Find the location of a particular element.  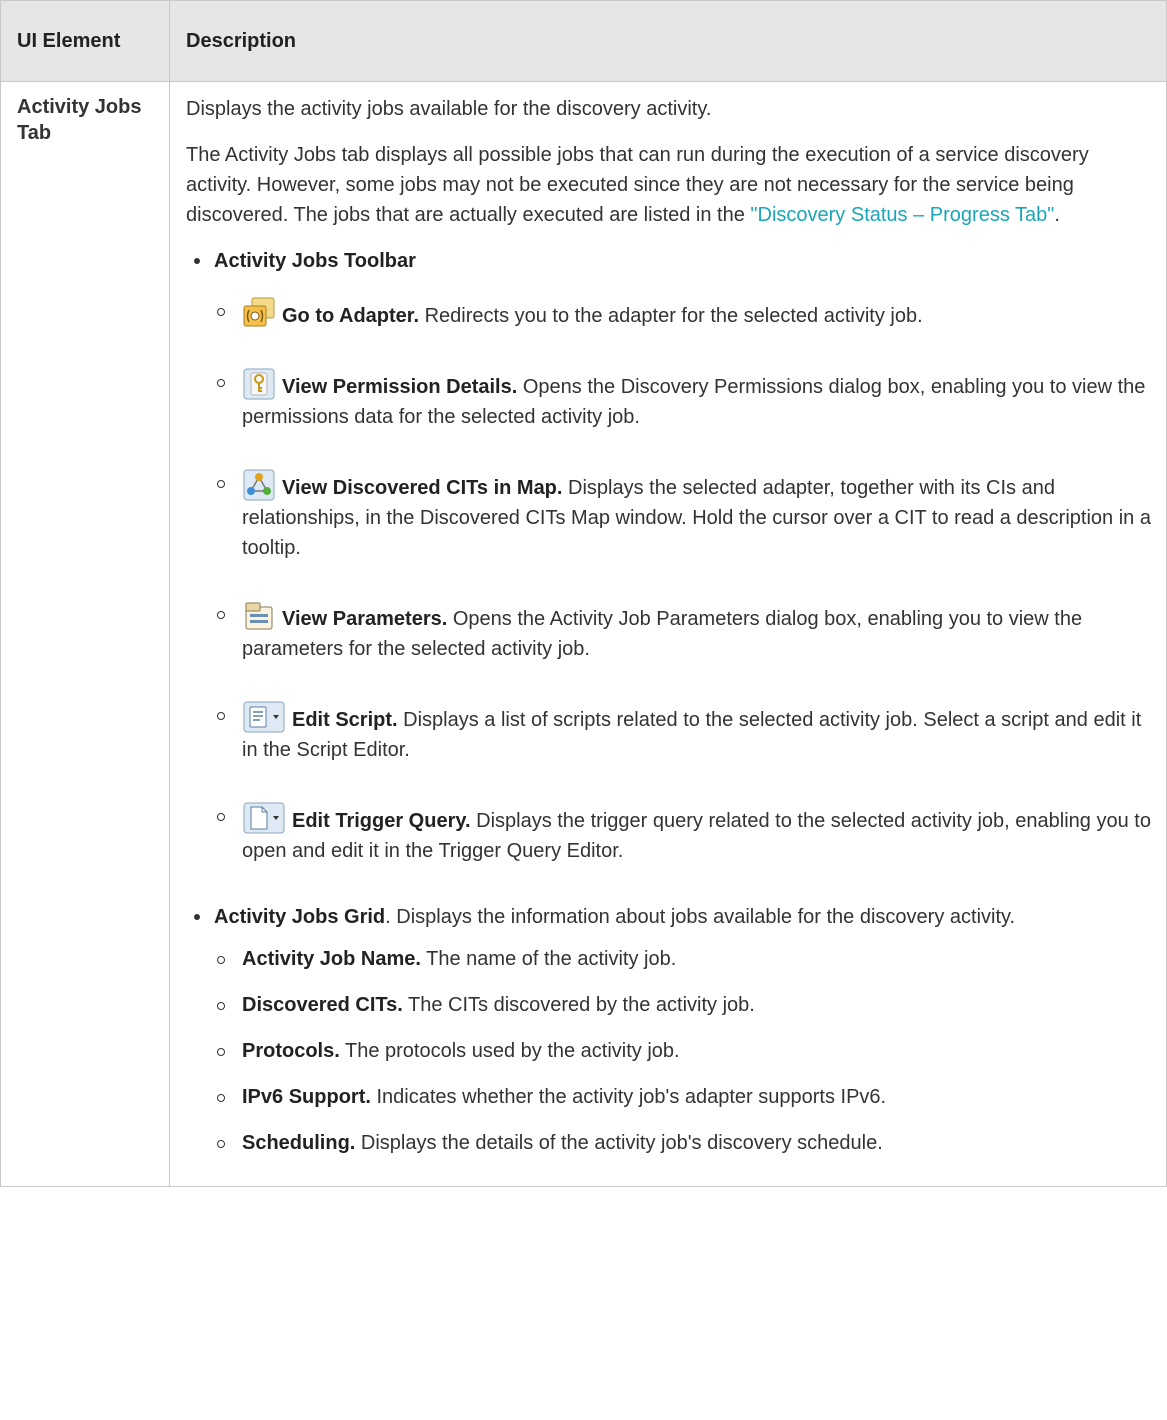

grid-item-name: IPv6 Support. is located at coordinates (306, 1097).